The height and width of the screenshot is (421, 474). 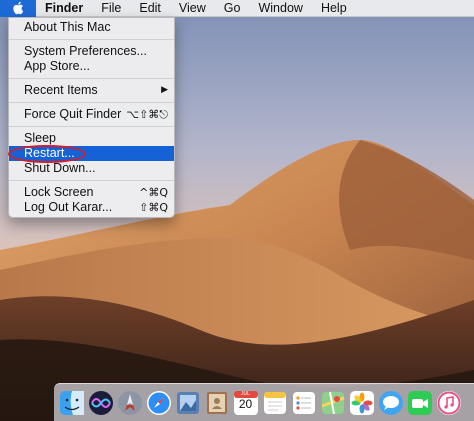 I want to click on menu-view: View, so click(x=192, y=8).